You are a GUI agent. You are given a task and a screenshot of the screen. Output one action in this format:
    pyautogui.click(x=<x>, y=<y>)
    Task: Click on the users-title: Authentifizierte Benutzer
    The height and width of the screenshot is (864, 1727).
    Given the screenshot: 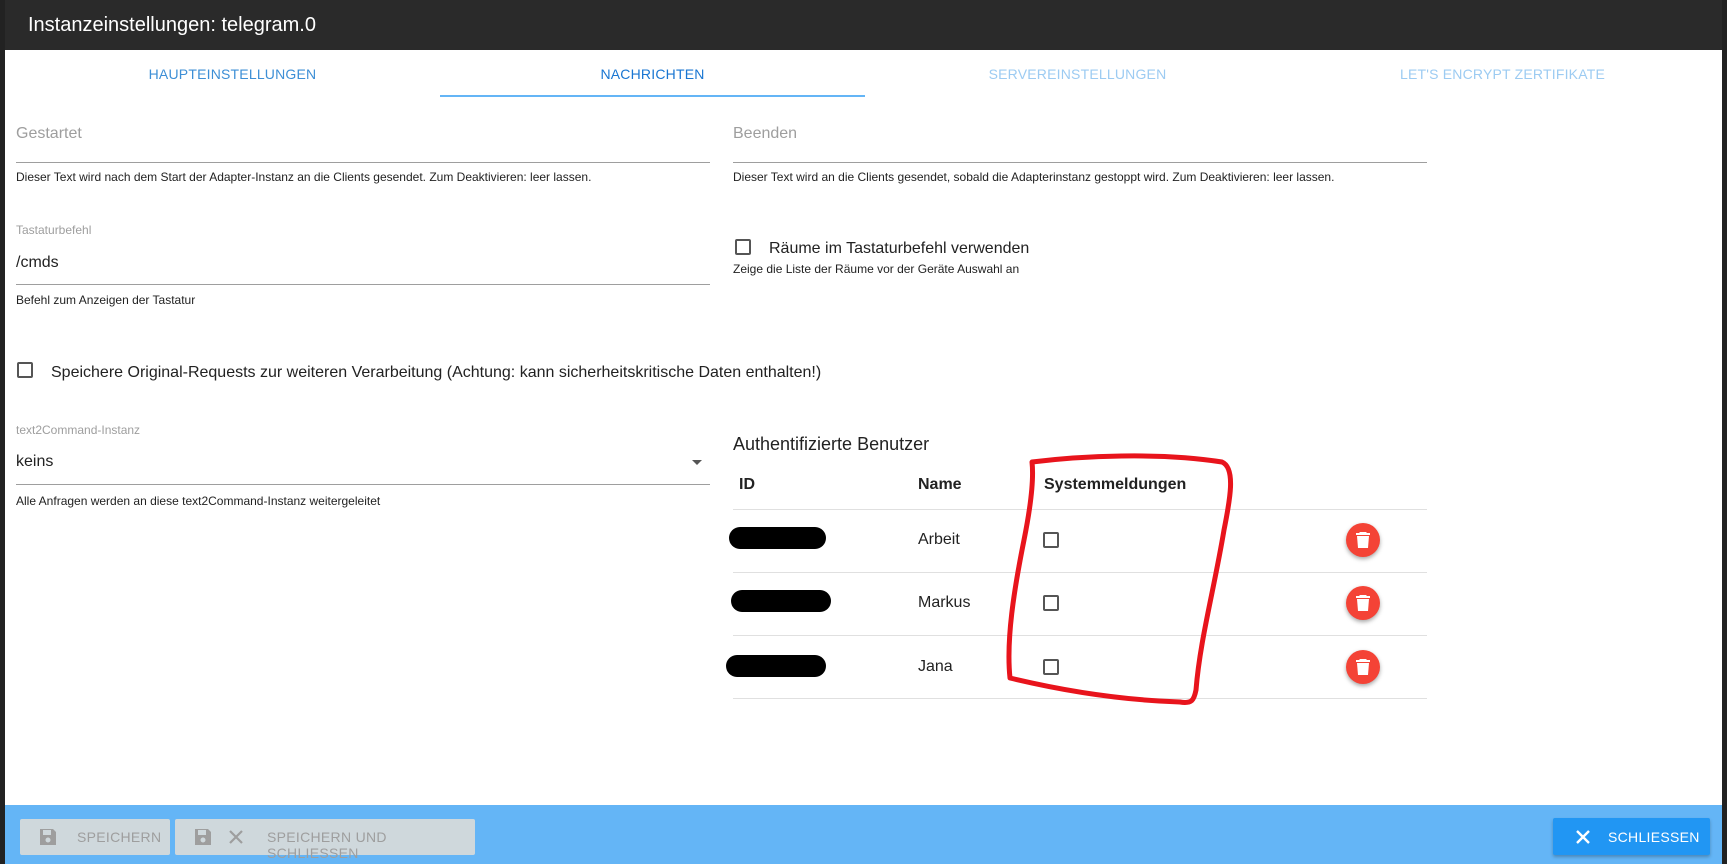 What is the action you would take?
    pyautogui.click(x=831, y=444)
    